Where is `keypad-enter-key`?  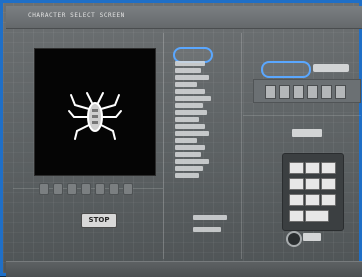
keypad-enter-key is located at coordinates (317, 216).